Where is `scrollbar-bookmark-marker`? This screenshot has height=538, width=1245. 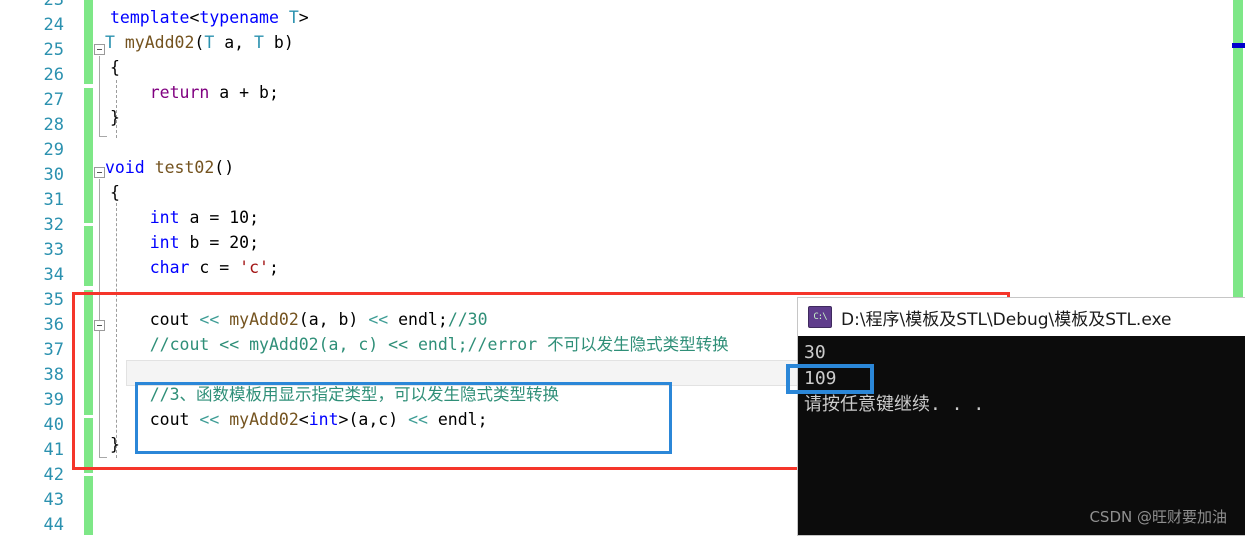
scrollbar-bookmark-marker is located at coordinates (1238, 45).